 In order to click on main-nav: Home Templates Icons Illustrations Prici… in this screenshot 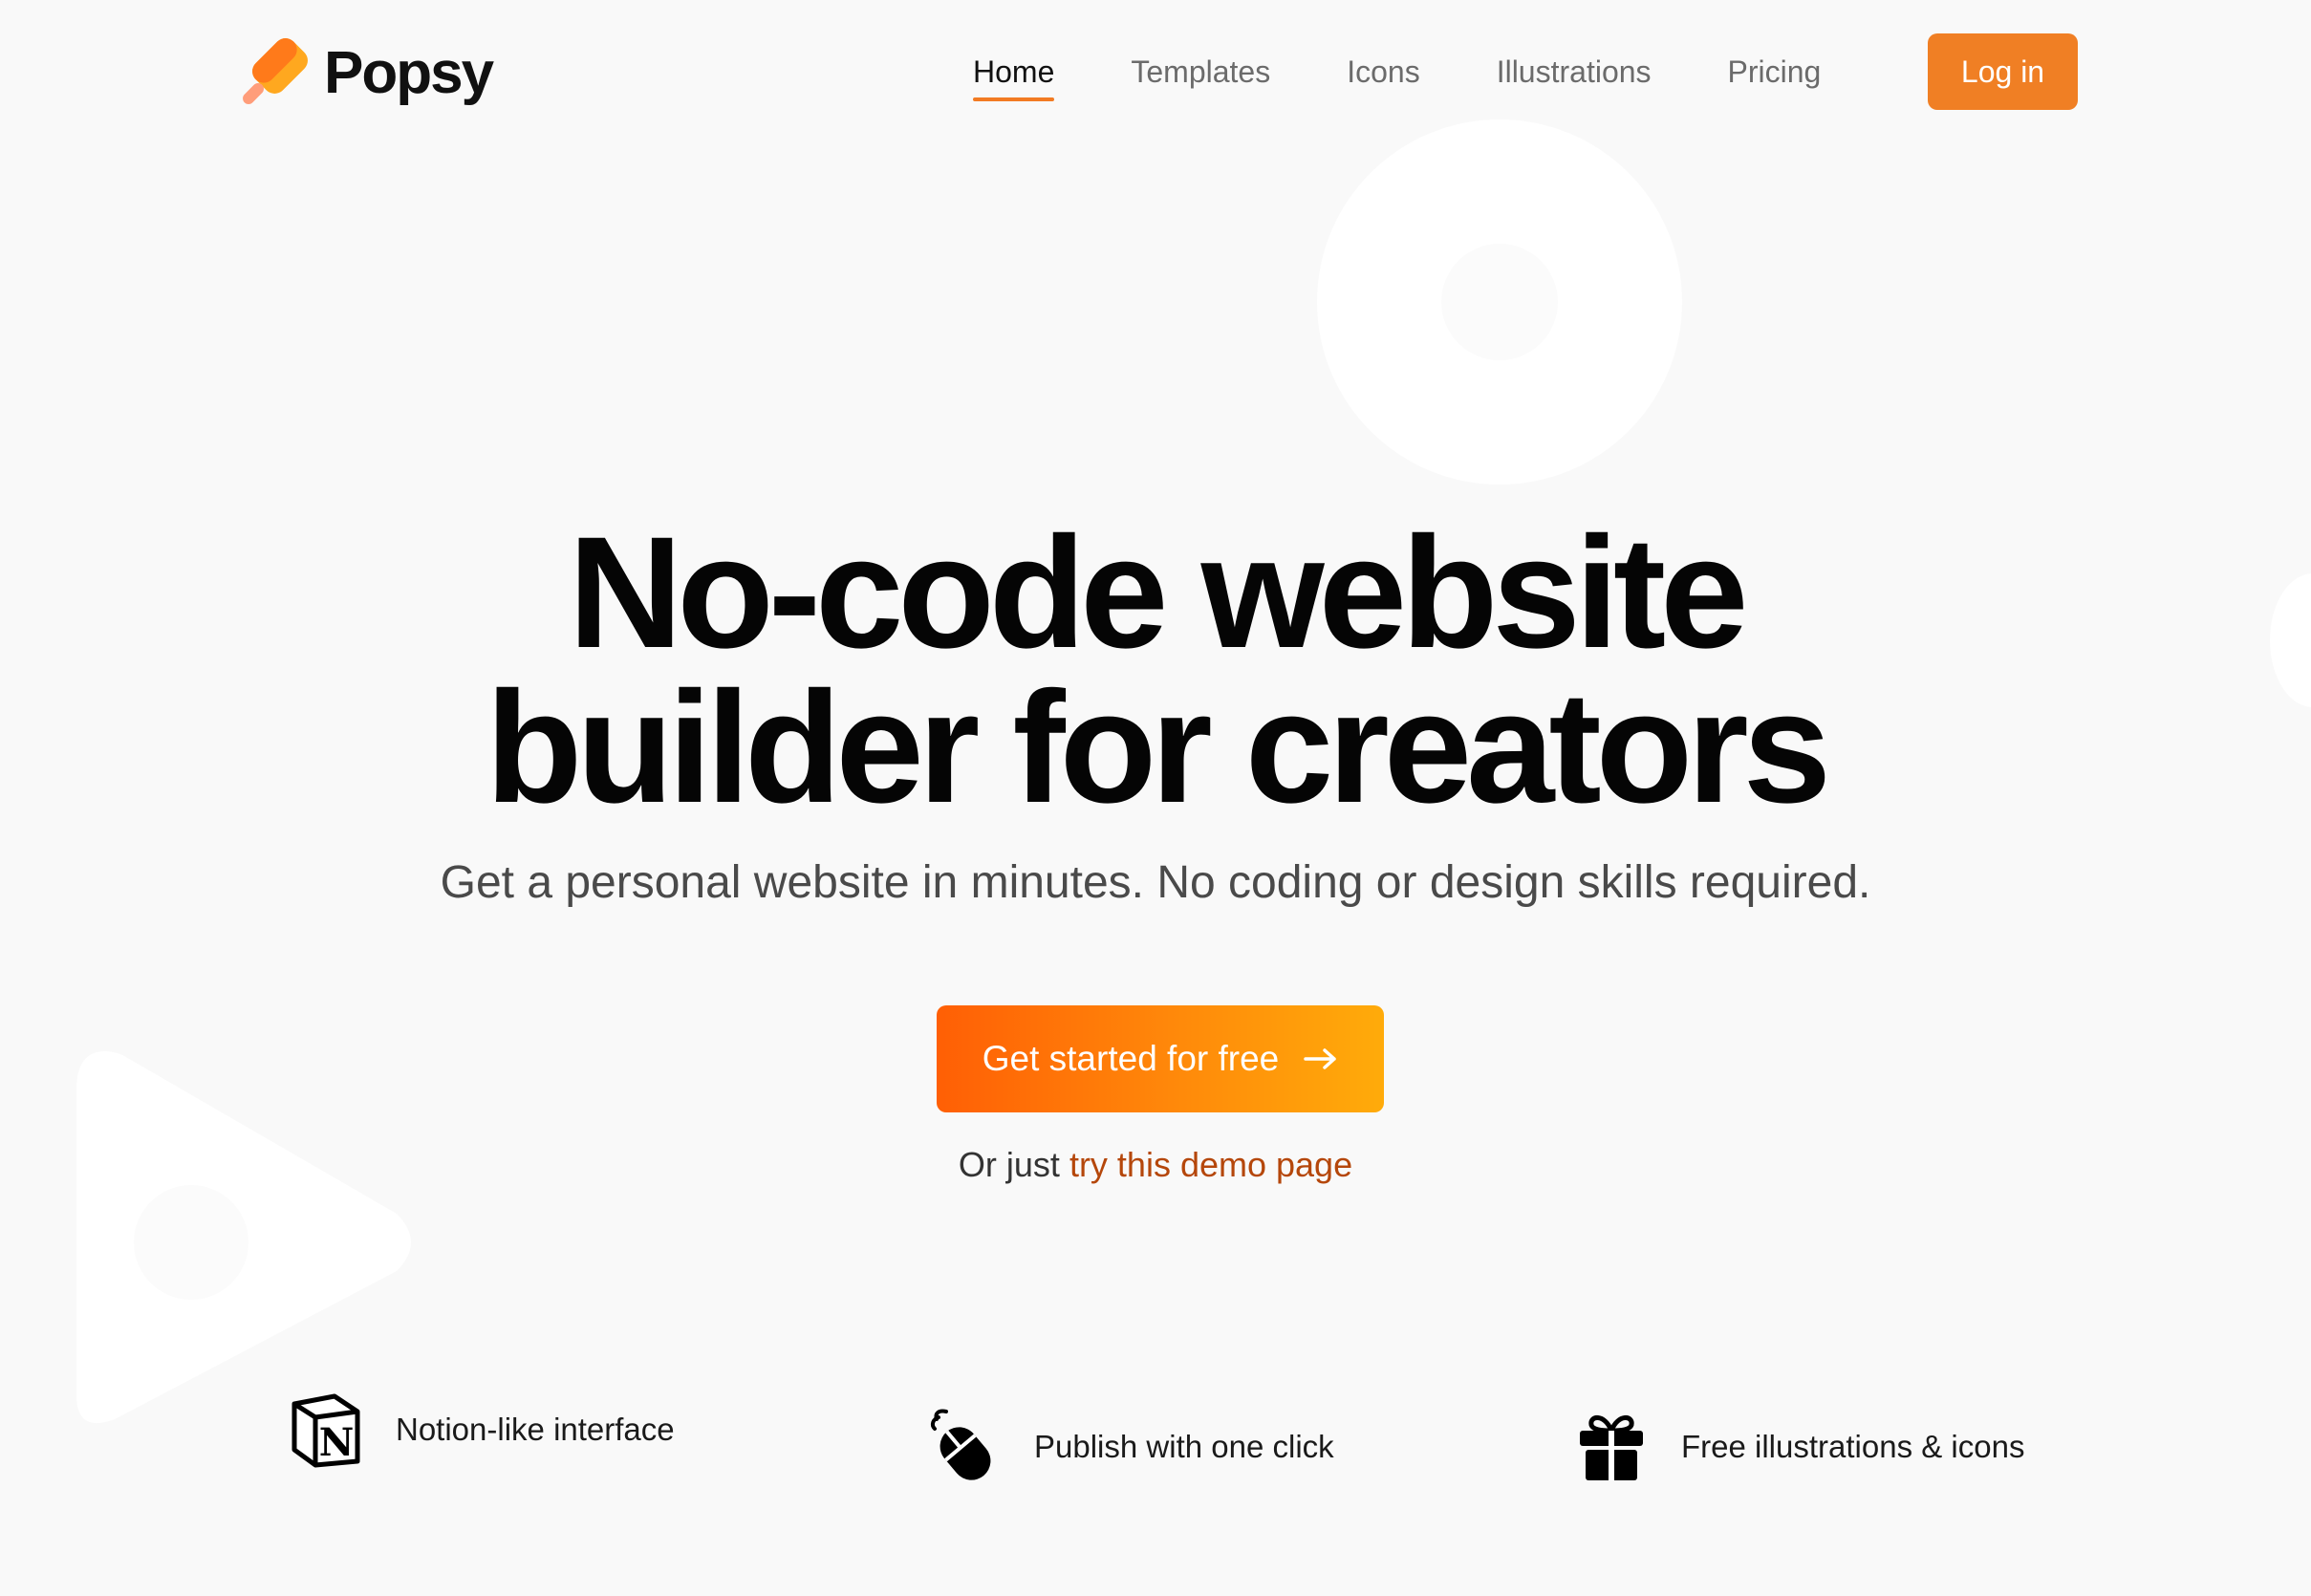, I will do `click(1435, 72)`.